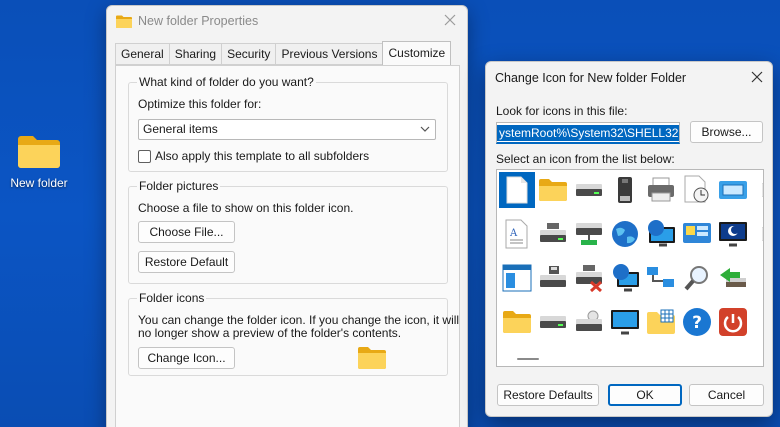 The height and width of the screenshot is (427, 780). I want to click on control-panel-icon, so click(697, 233).